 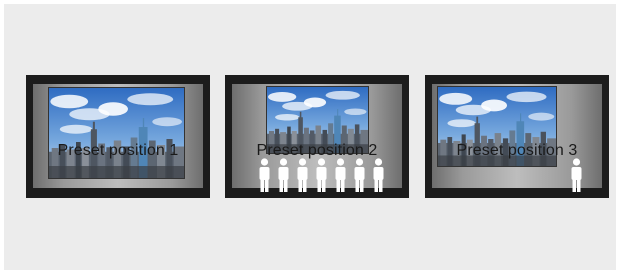 I want to click on preset-2-label: Preset position 2, so click(x=317, y=150).